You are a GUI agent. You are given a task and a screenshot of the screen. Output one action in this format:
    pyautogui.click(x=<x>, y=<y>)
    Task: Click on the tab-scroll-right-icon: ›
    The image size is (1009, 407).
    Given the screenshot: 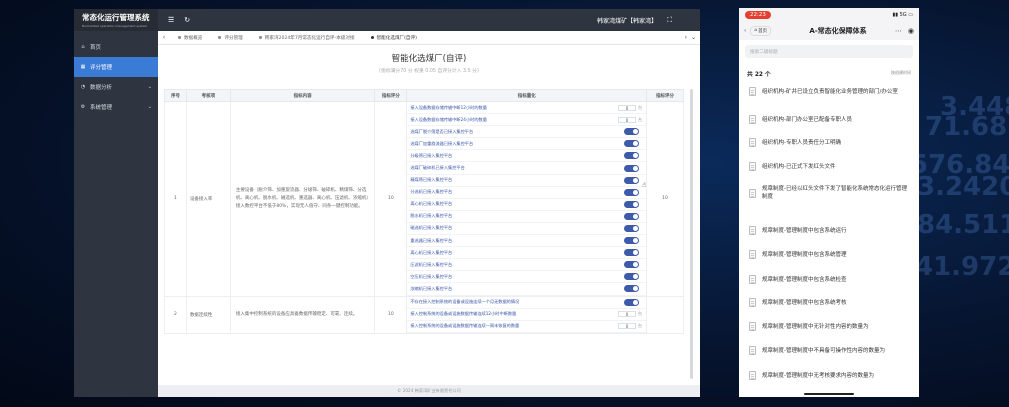 What is the action you would take?
    pyautogui.click(x=686, y=37)
    